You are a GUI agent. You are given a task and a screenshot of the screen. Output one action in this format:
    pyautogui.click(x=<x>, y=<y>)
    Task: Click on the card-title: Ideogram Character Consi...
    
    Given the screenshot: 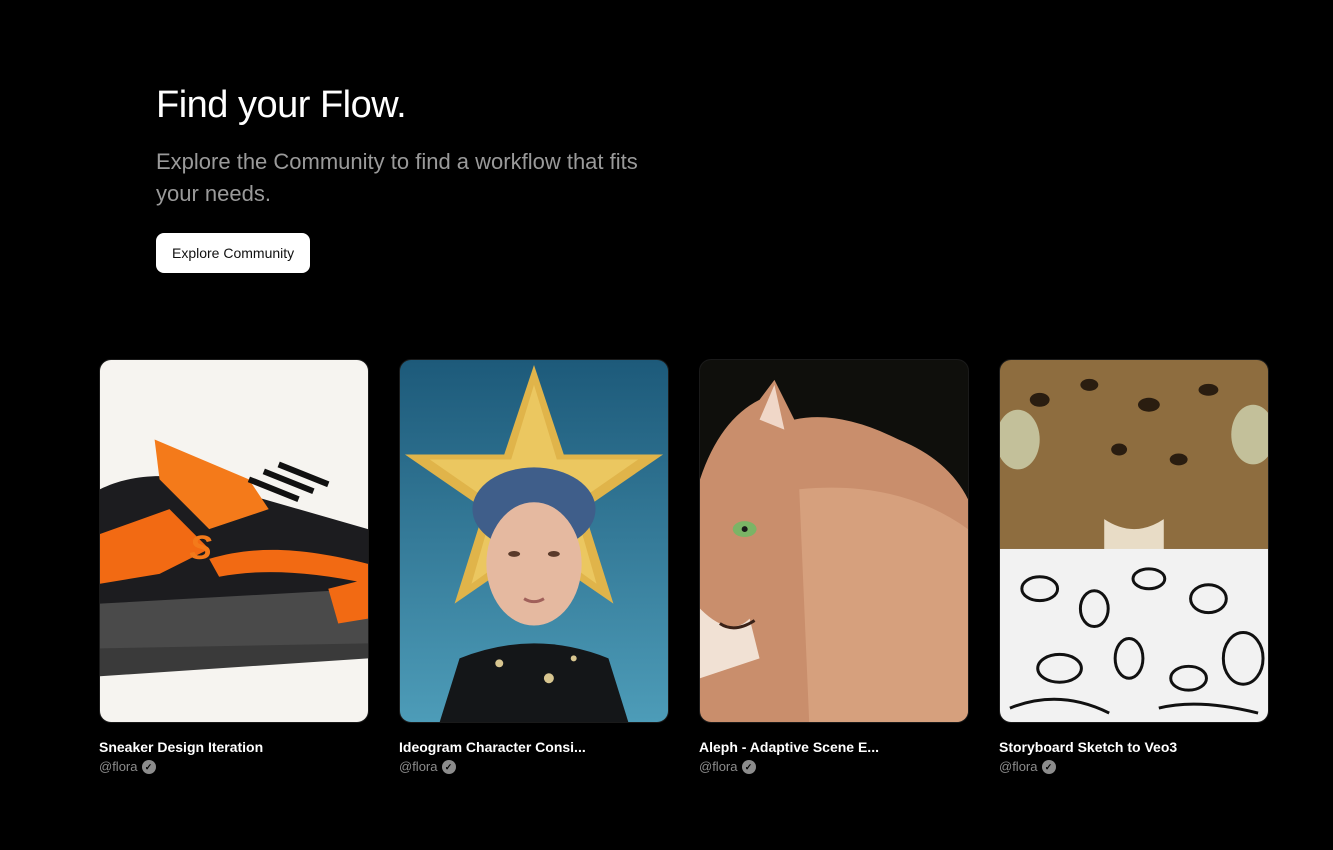 What is the action you would take?
    pyautogui.click(x=534, y=747)
    